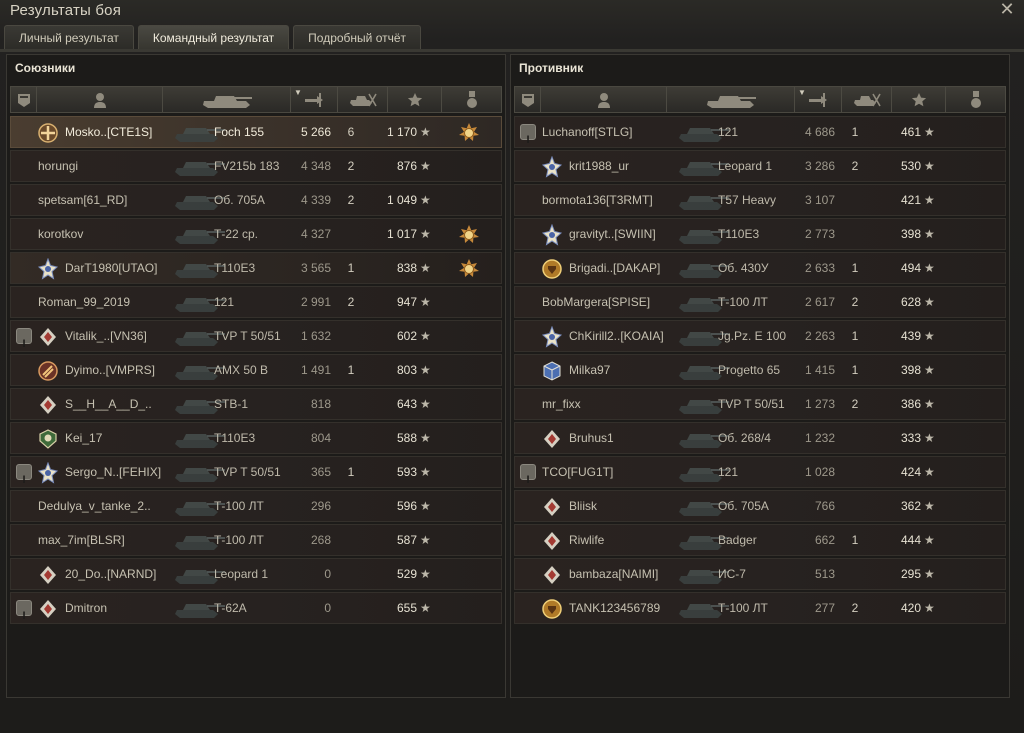 This screenshot has width=1024, height=733. Describe the element at coordinates (614, 608) in the screenshot. I see `player-name: TANK123456789` at that location.